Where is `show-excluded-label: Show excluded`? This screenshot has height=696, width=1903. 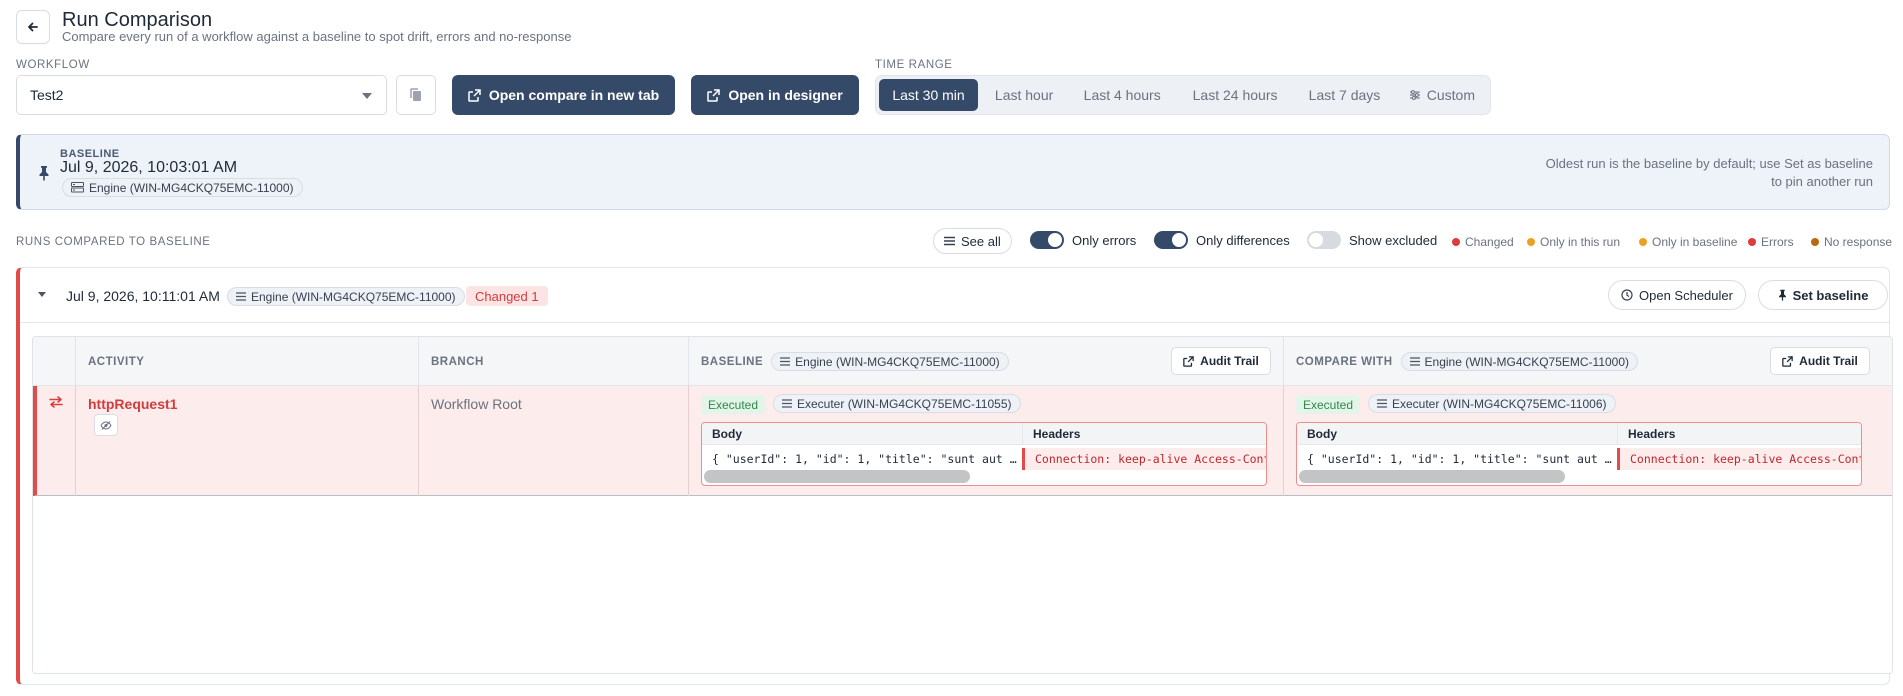 show-excluded-label: Show excluded is located at coordinates (1393, 240).